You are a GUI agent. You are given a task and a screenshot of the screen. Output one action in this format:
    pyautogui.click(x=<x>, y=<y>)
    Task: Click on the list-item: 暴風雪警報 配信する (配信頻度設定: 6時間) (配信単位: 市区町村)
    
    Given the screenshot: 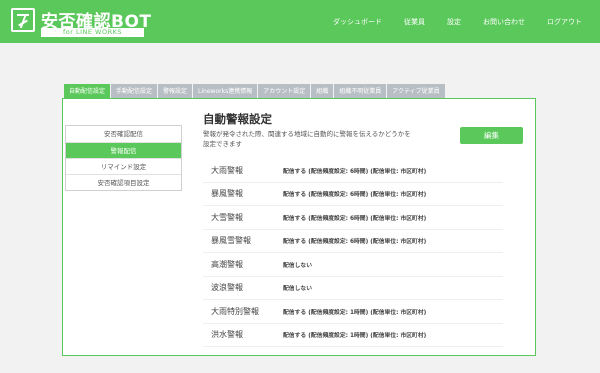 What is the action you would take?
    pyautogui.click(x=353, y=241)
    